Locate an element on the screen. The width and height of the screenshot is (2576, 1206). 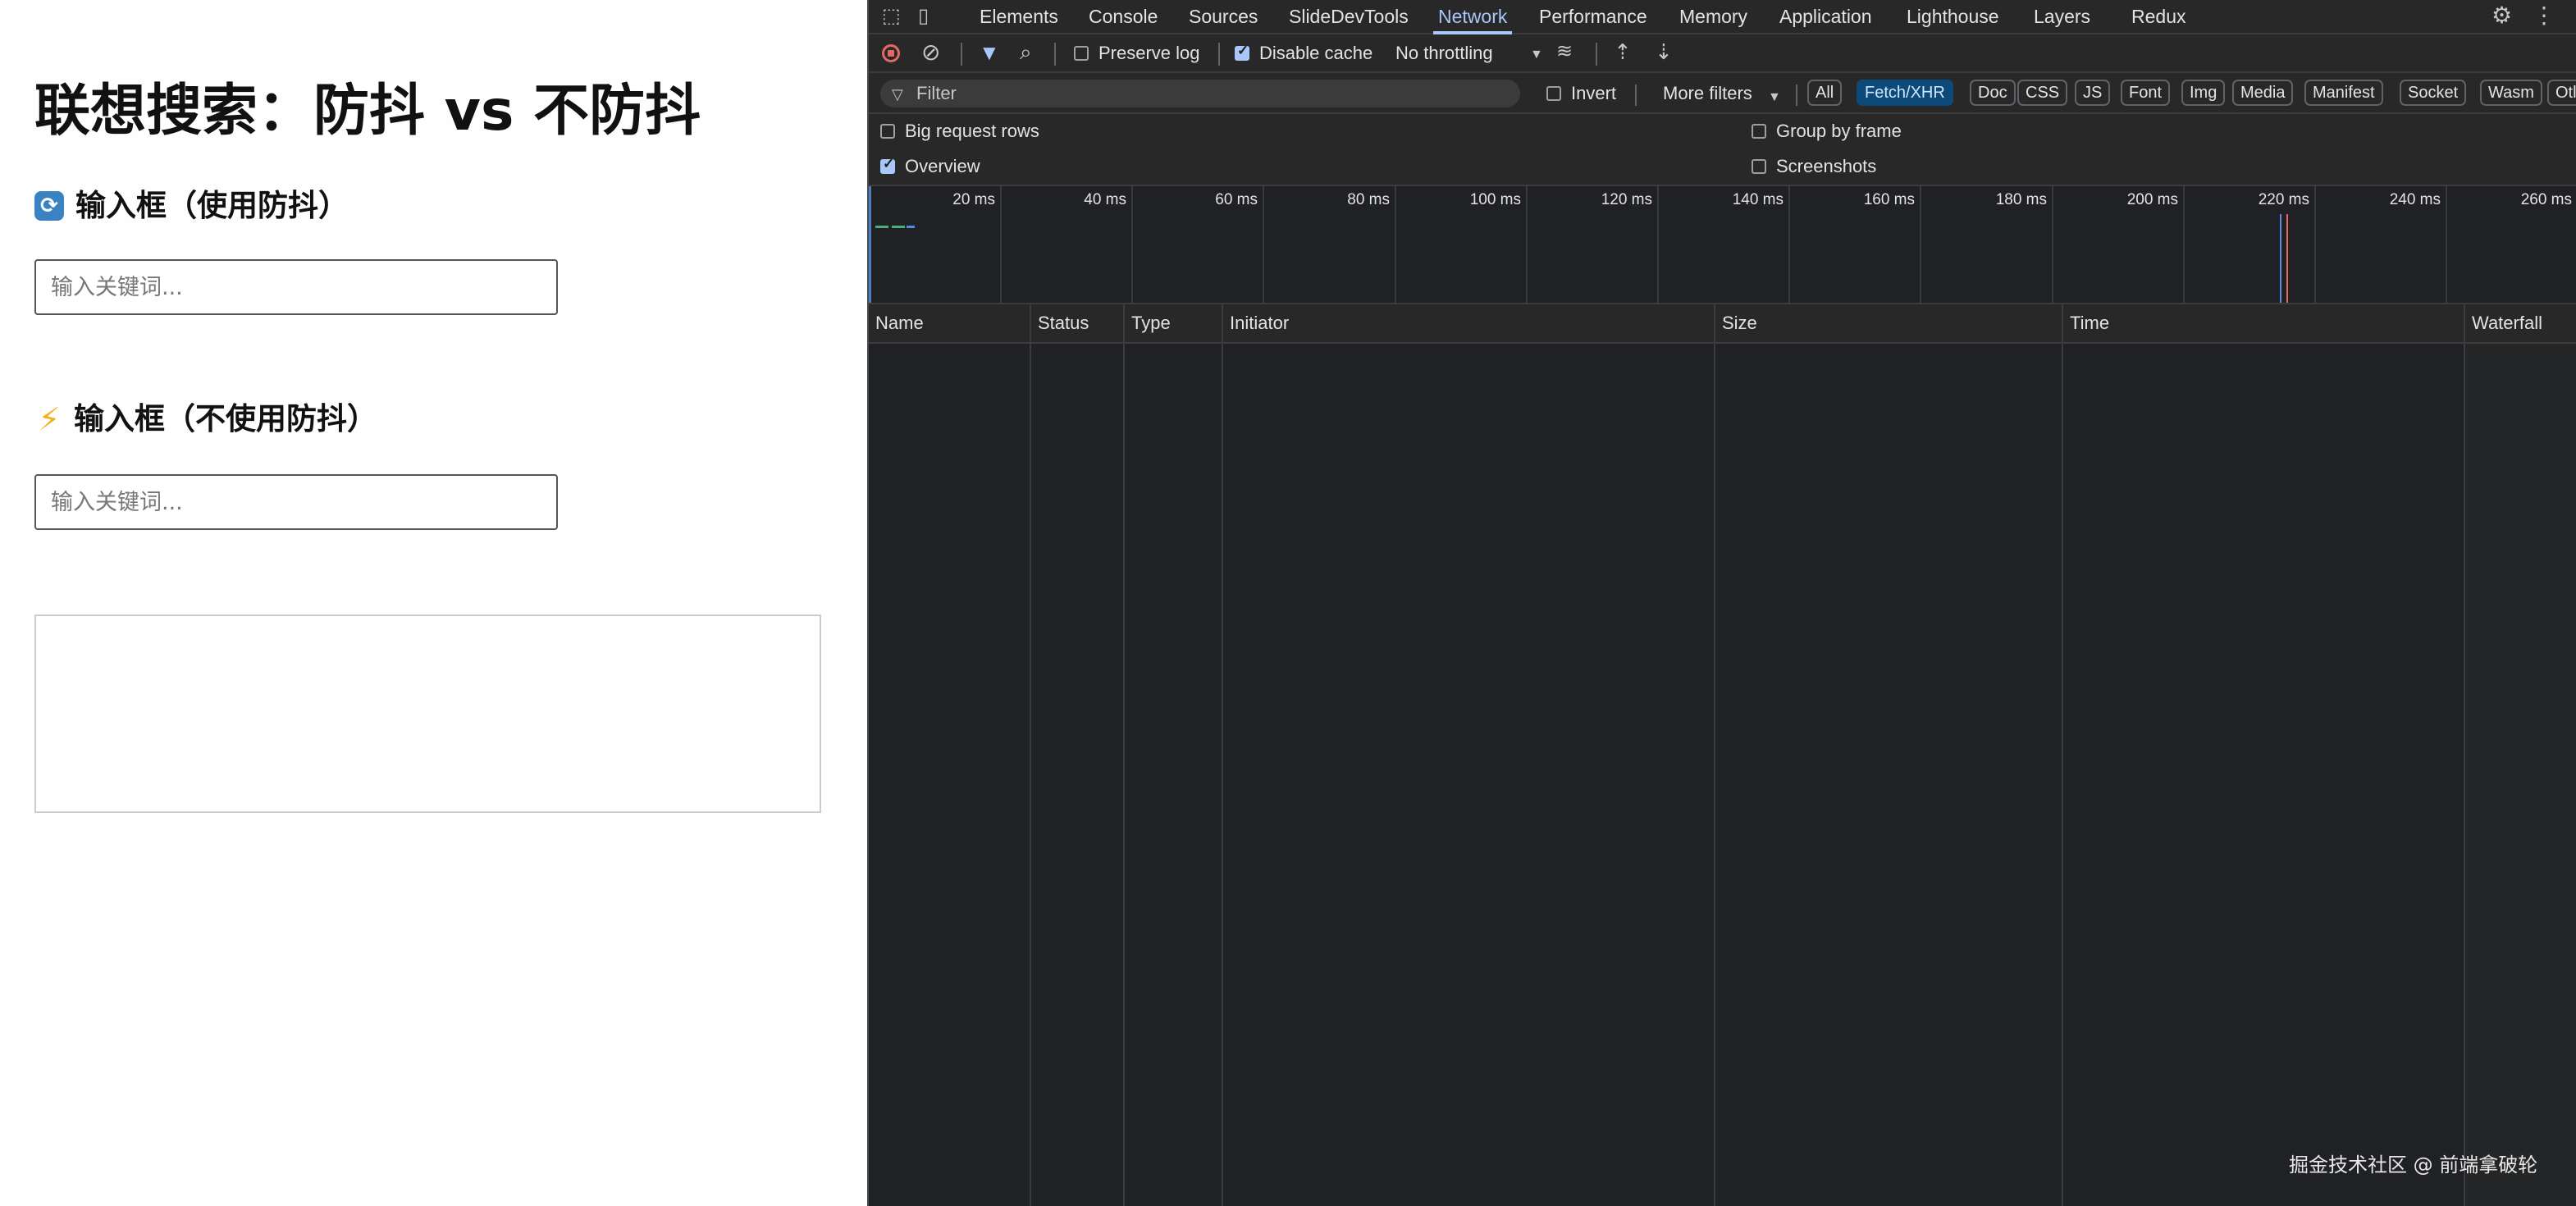
screenshots-checkbox is located at coordinates (1759, 166).